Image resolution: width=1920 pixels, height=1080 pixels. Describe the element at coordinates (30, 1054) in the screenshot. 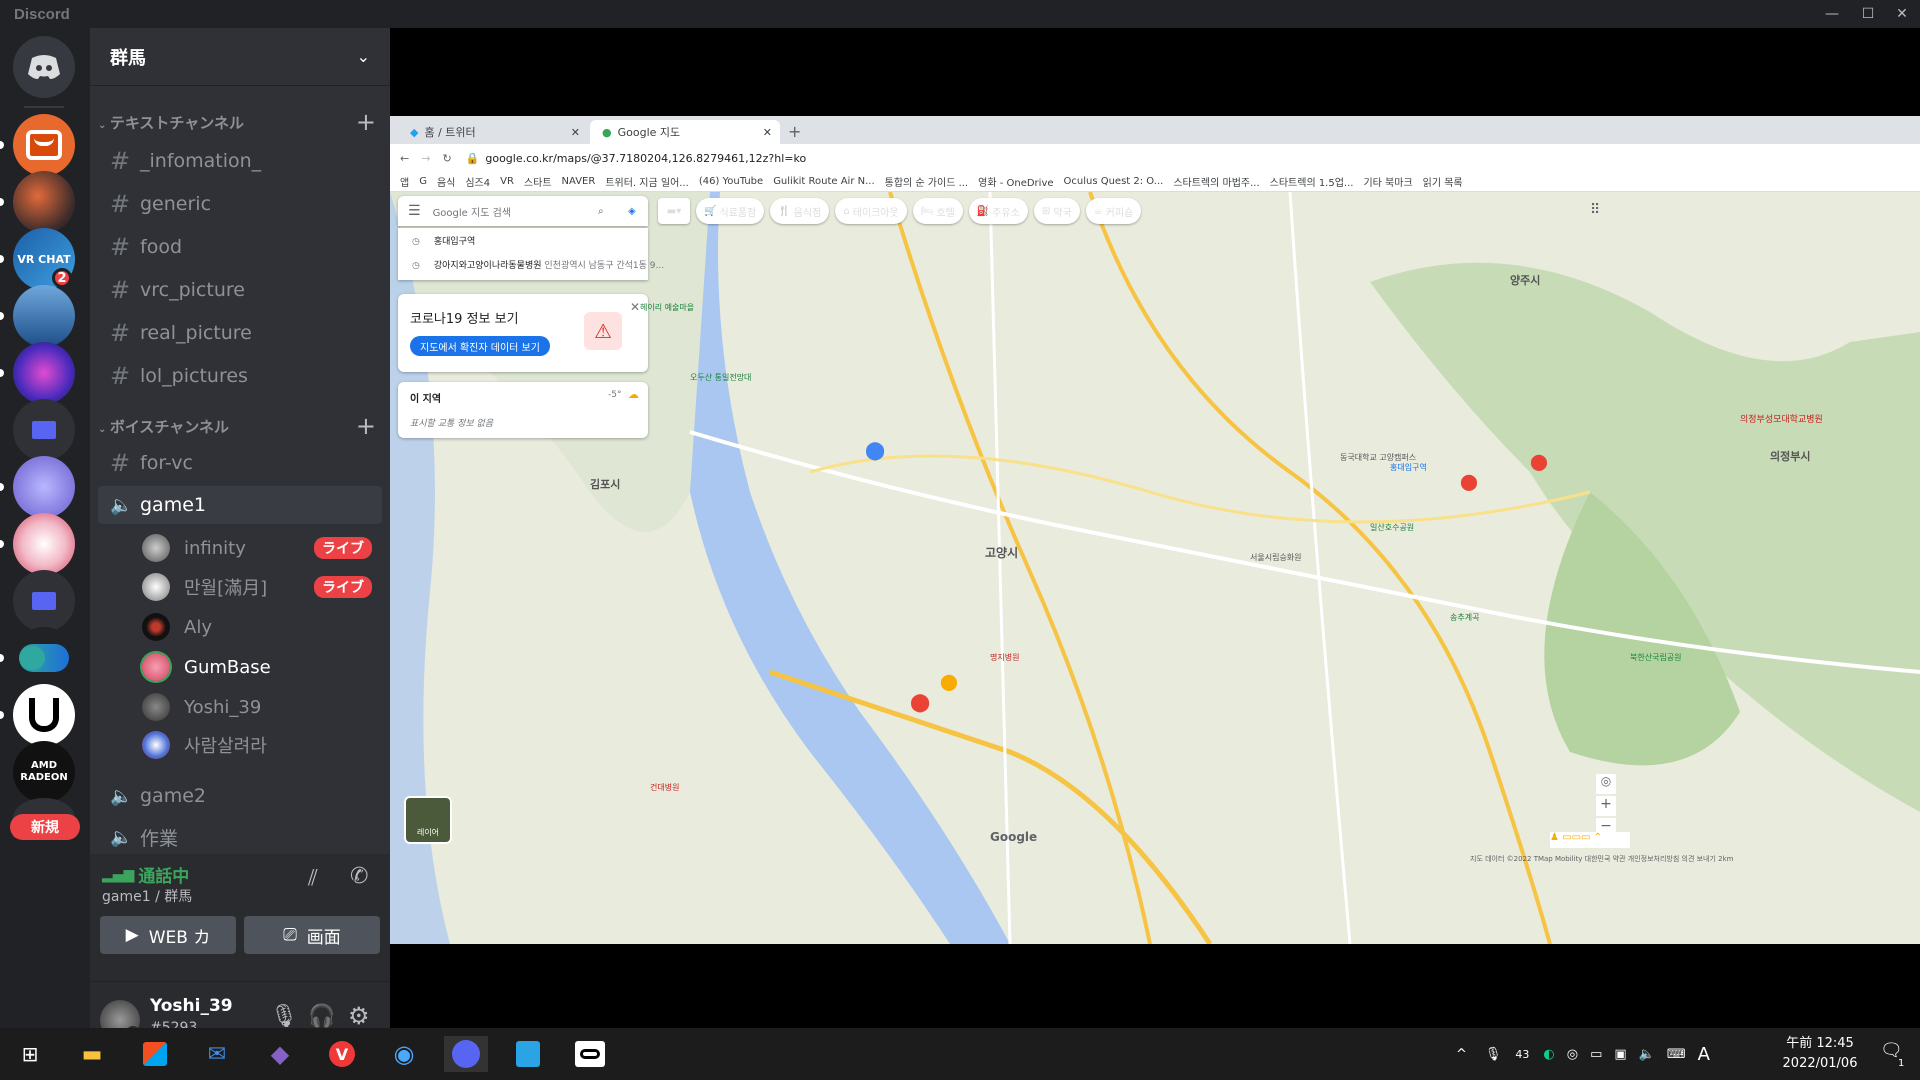

I see `start-button: ⊞` at that location.